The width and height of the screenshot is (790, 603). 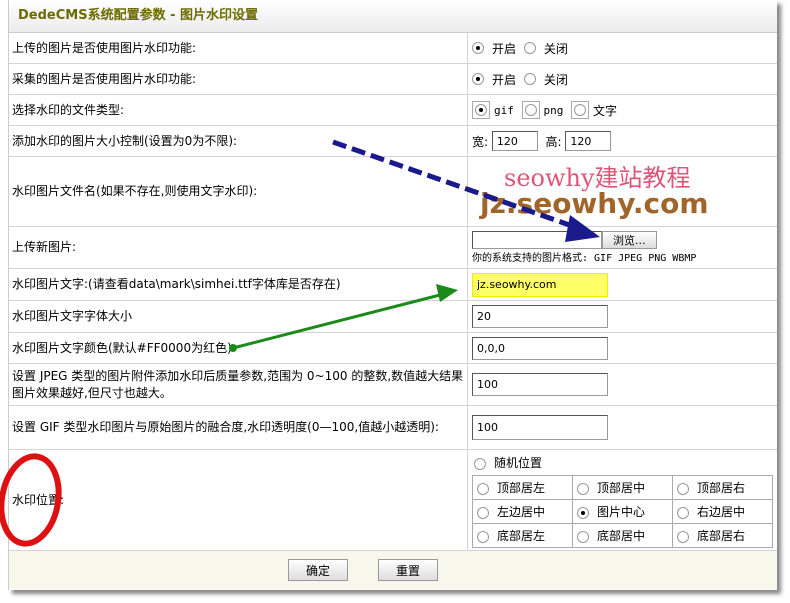 I want to click on radio-label: 顶部居右, so click(x=721, y=488).